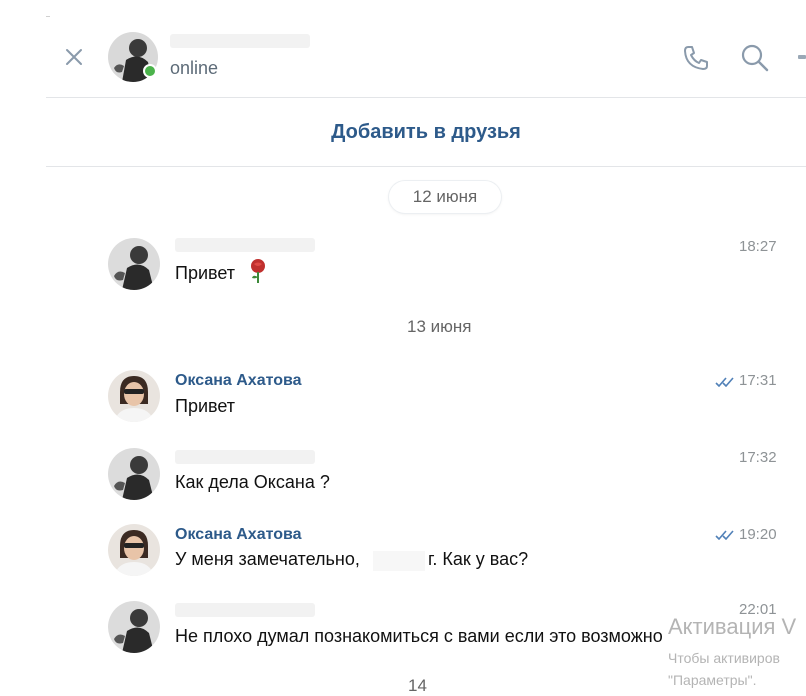  I want to click on redacted-text, so click(399, 561).